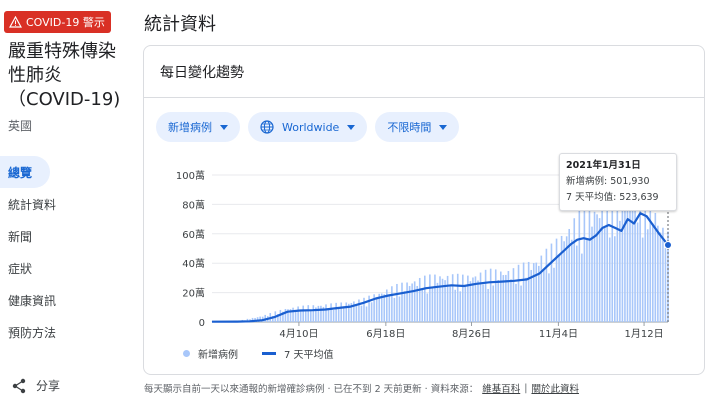 This screenshot has width=720, height=419. Describe the element at coordinates (555, 388) in the screenshot. I see `about-data-link: 關於此資料` at that location.